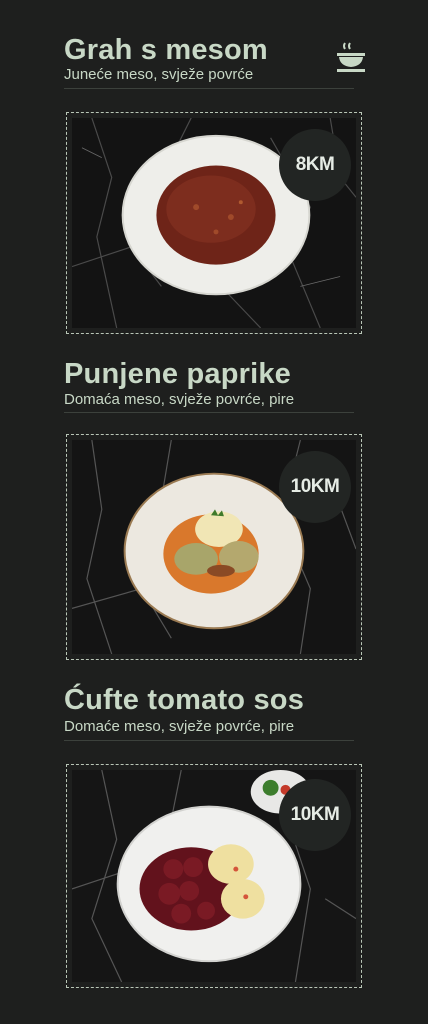  Describe the element at coordinates (179, 726) in the screenshot. I see `menu-item-description: Domaće meso, svježe povrće, pire` at that location.